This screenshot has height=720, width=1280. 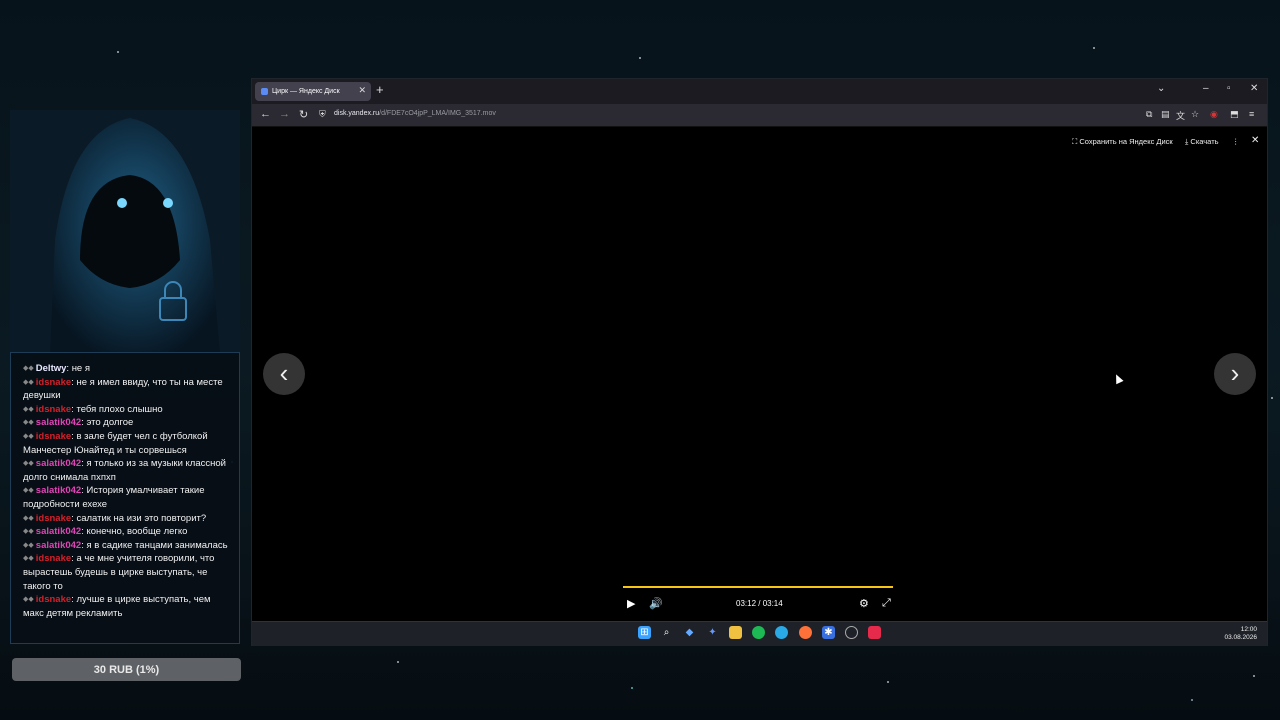 What do you see at coordinates (110, 423) in the screenshot?
I see `chat-text: это долгое` at bounding box center [110, 423].